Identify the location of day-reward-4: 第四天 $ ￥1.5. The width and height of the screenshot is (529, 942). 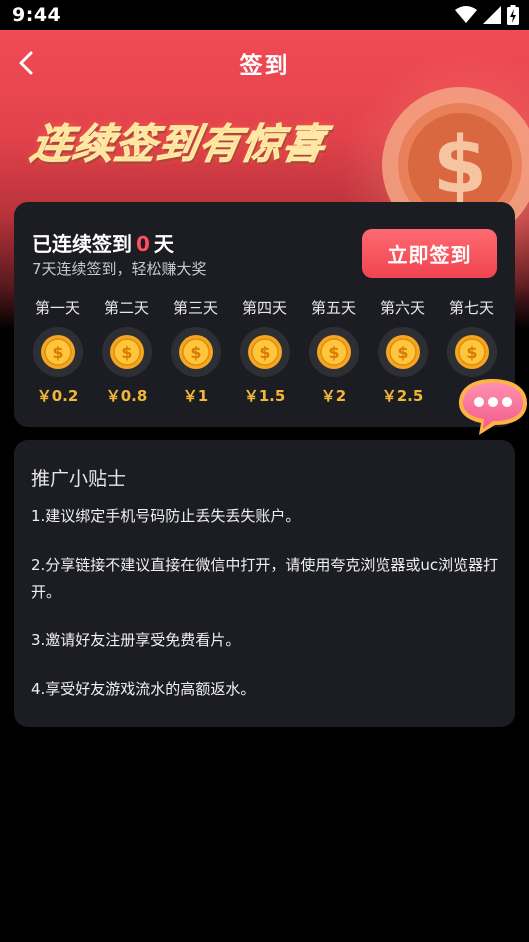
(264, 351).